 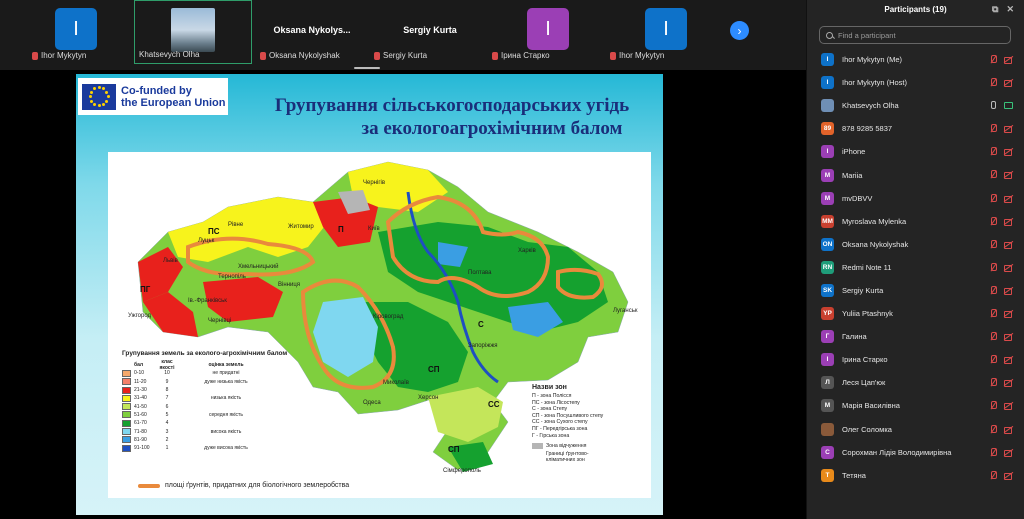 What do you see at coordinates (140, 431) in the screenshot?
I see `legend-score: 71-80` at bounding box center [140, 431].